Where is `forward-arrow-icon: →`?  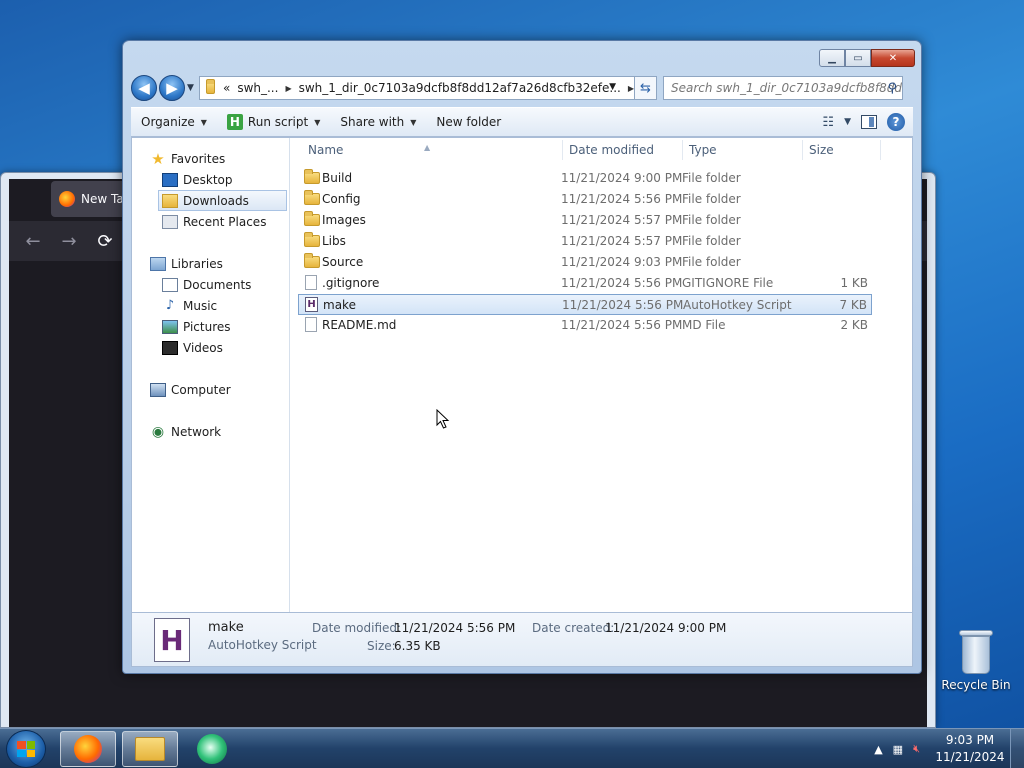
forward-arrow-icon: → is located at coordinates (69, 241).